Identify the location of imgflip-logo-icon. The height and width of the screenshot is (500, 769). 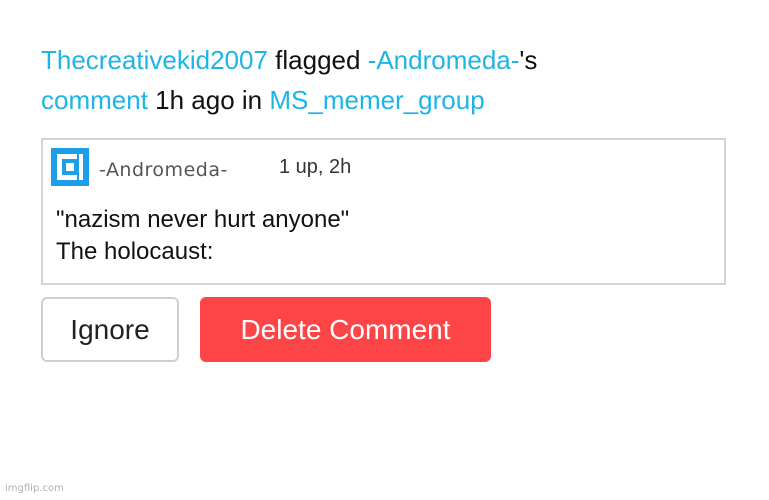
(70, 167).